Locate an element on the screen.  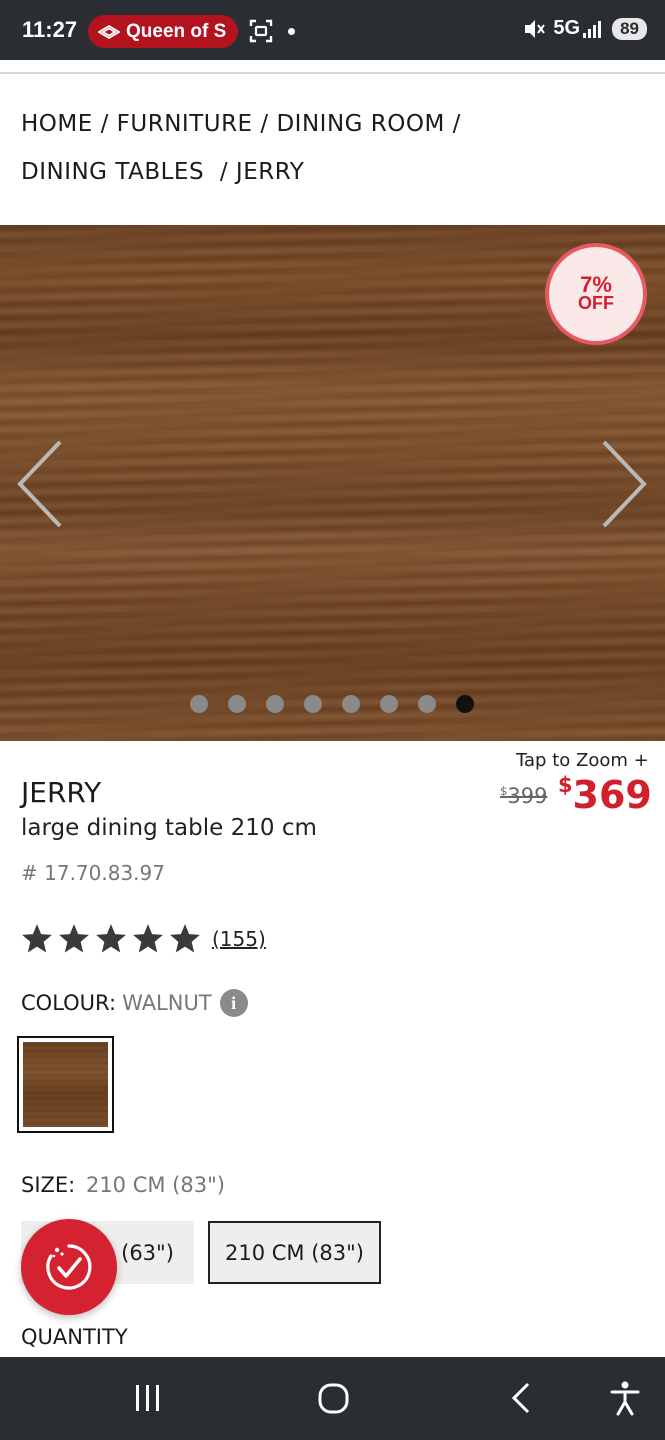
app-notification-pill: Queen of S is located at coordinates (163, 31).